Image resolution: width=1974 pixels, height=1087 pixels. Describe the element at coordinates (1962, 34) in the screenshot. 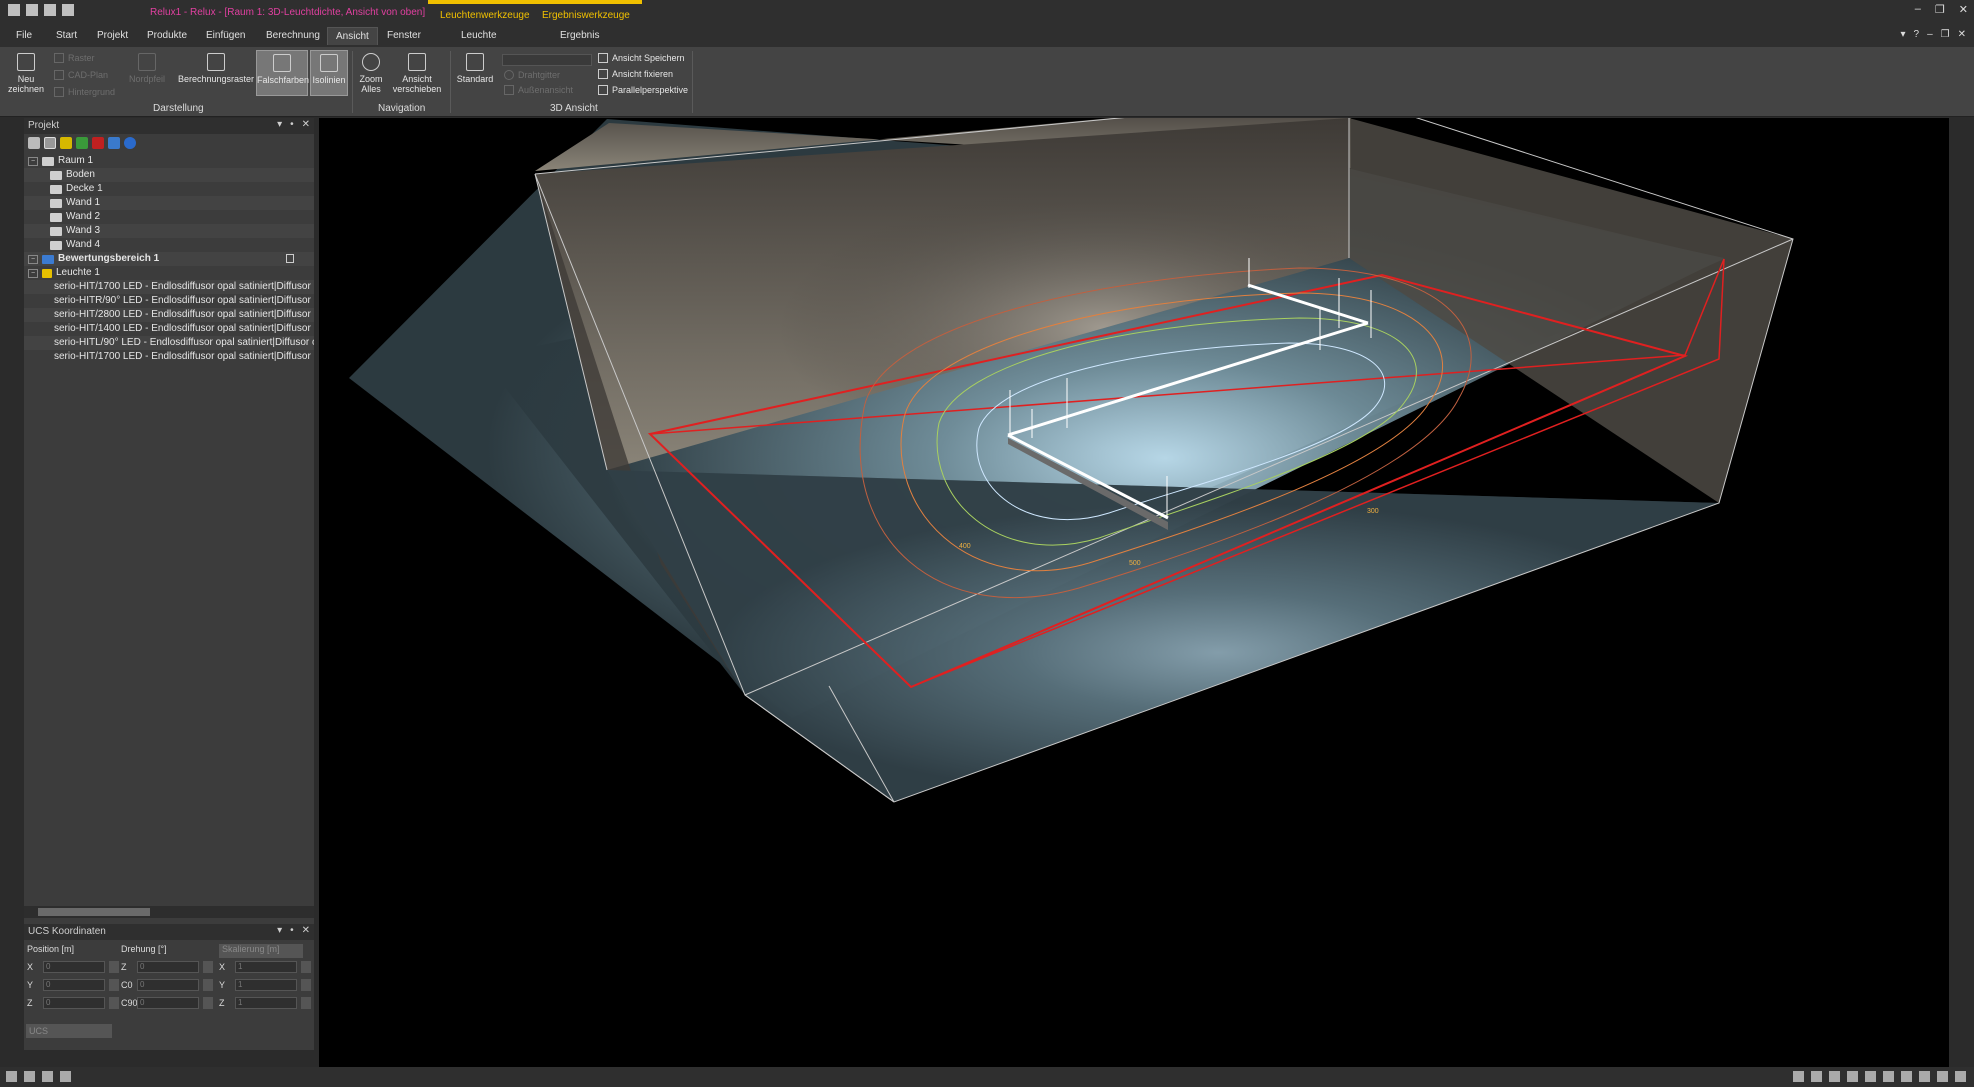

I see `mdi-close-icon: ✕` at that location.